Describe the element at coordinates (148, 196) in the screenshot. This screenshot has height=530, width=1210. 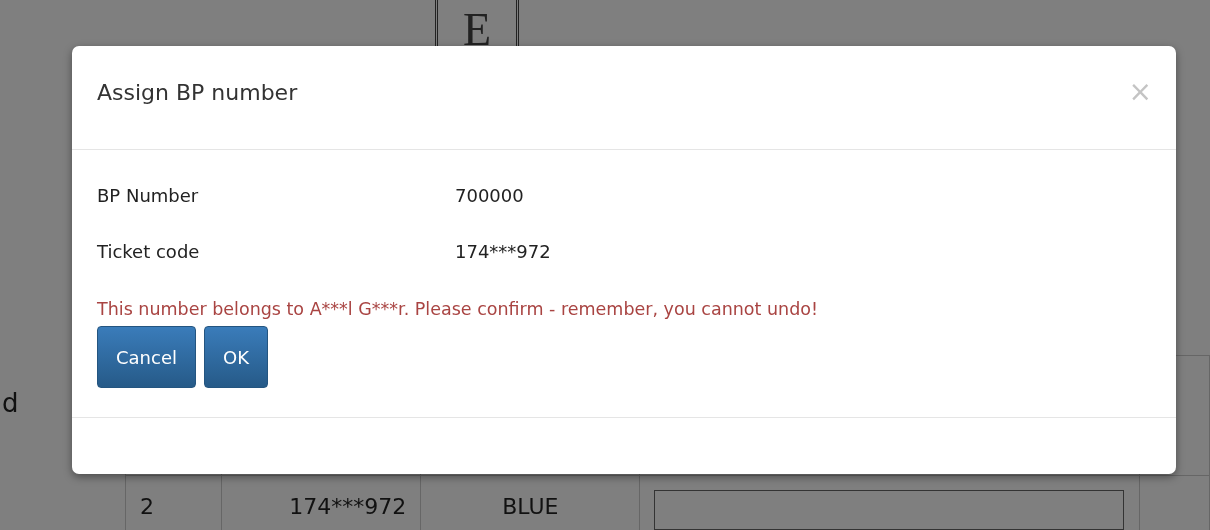
I see `field-label: BP Number` at that location.